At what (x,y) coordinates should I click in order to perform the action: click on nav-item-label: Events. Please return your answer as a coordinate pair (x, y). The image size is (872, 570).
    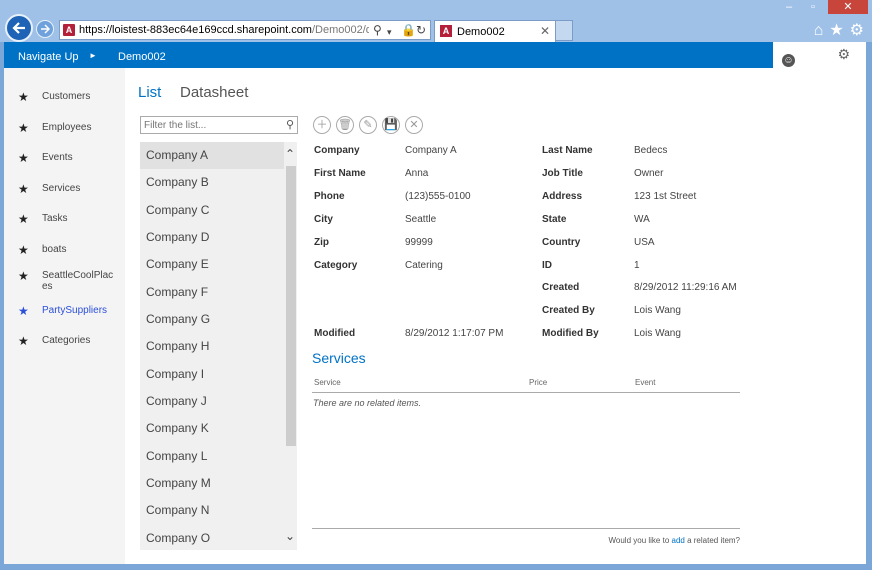
    Looking at the image, I should click on (57, 157).